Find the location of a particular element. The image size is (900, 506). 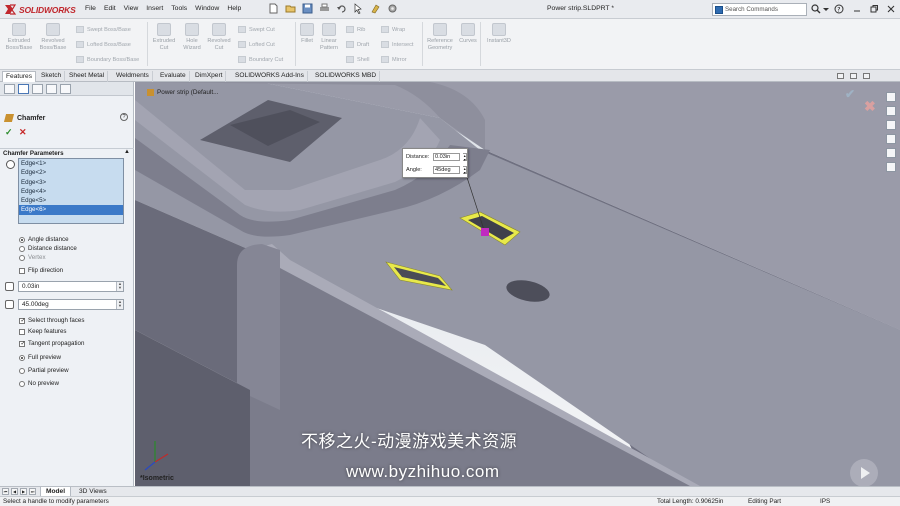

tab-dimxpert: DimXpert is located at coordinates (209, 76).